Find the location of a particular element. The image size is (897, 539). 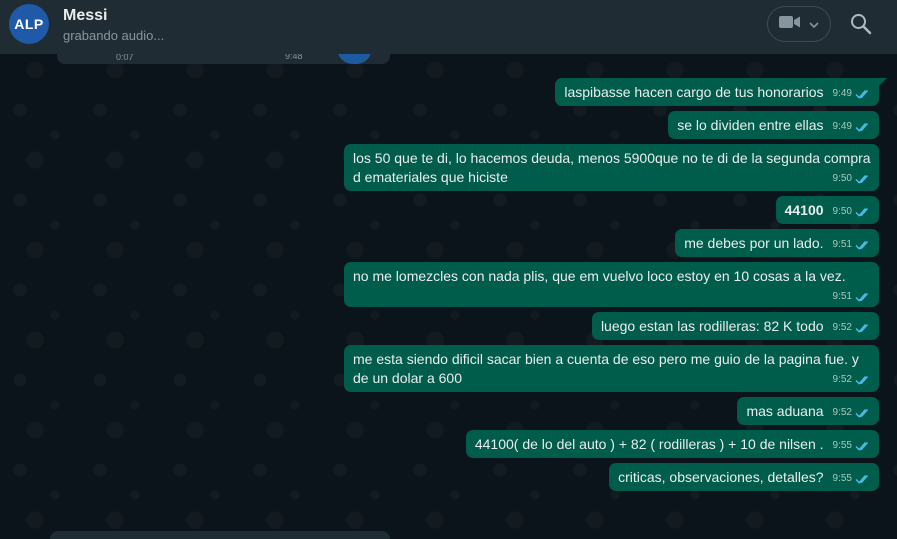

message-bubble: criticas, observaciones, detalles? 9:55 is located at coordinates (744, 477).